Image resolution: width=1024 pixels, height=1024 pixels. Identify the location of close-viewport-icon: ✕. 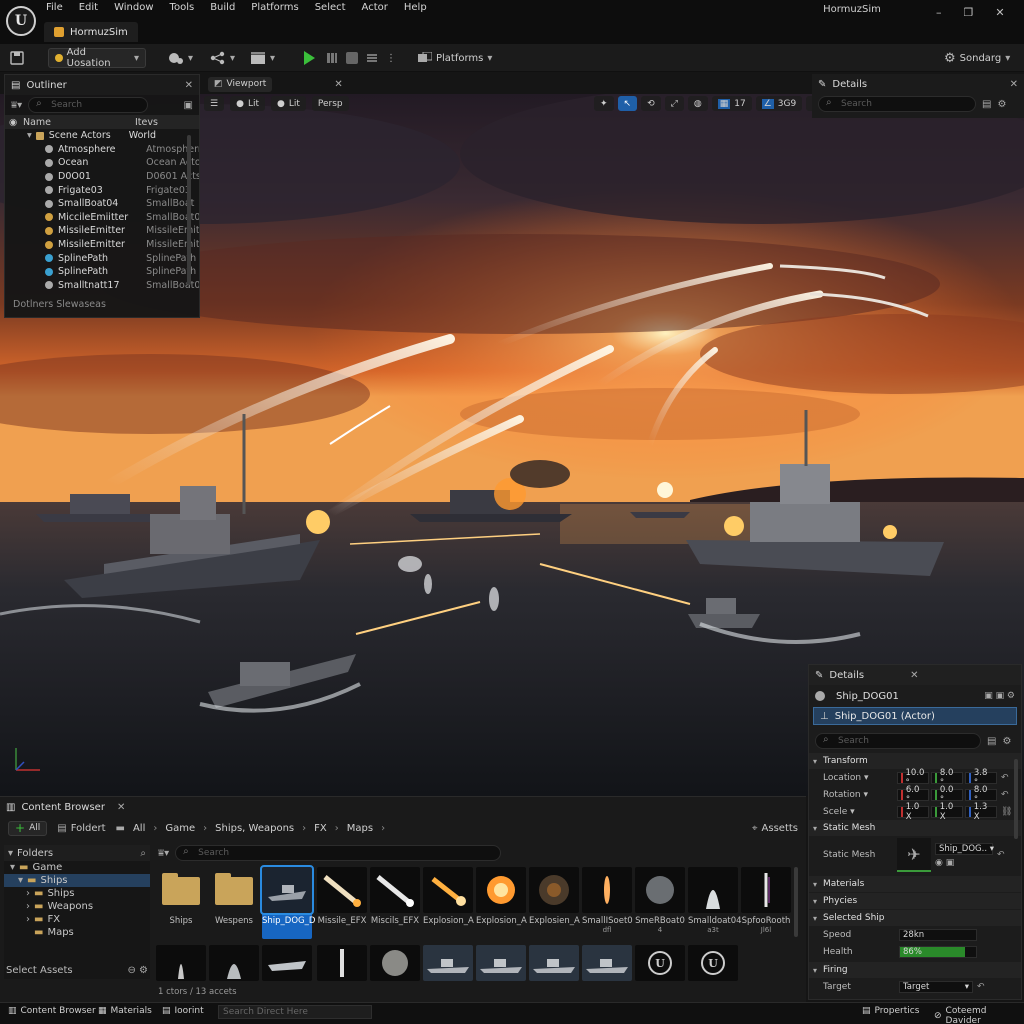
(338, 84).